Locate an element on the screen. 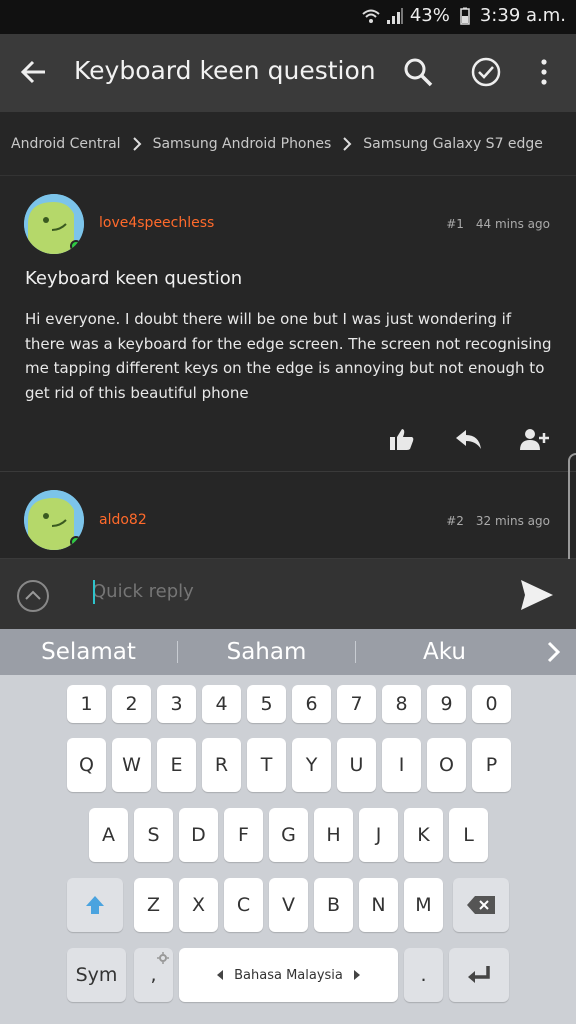  reply-button is located at coordinates (468, 439).